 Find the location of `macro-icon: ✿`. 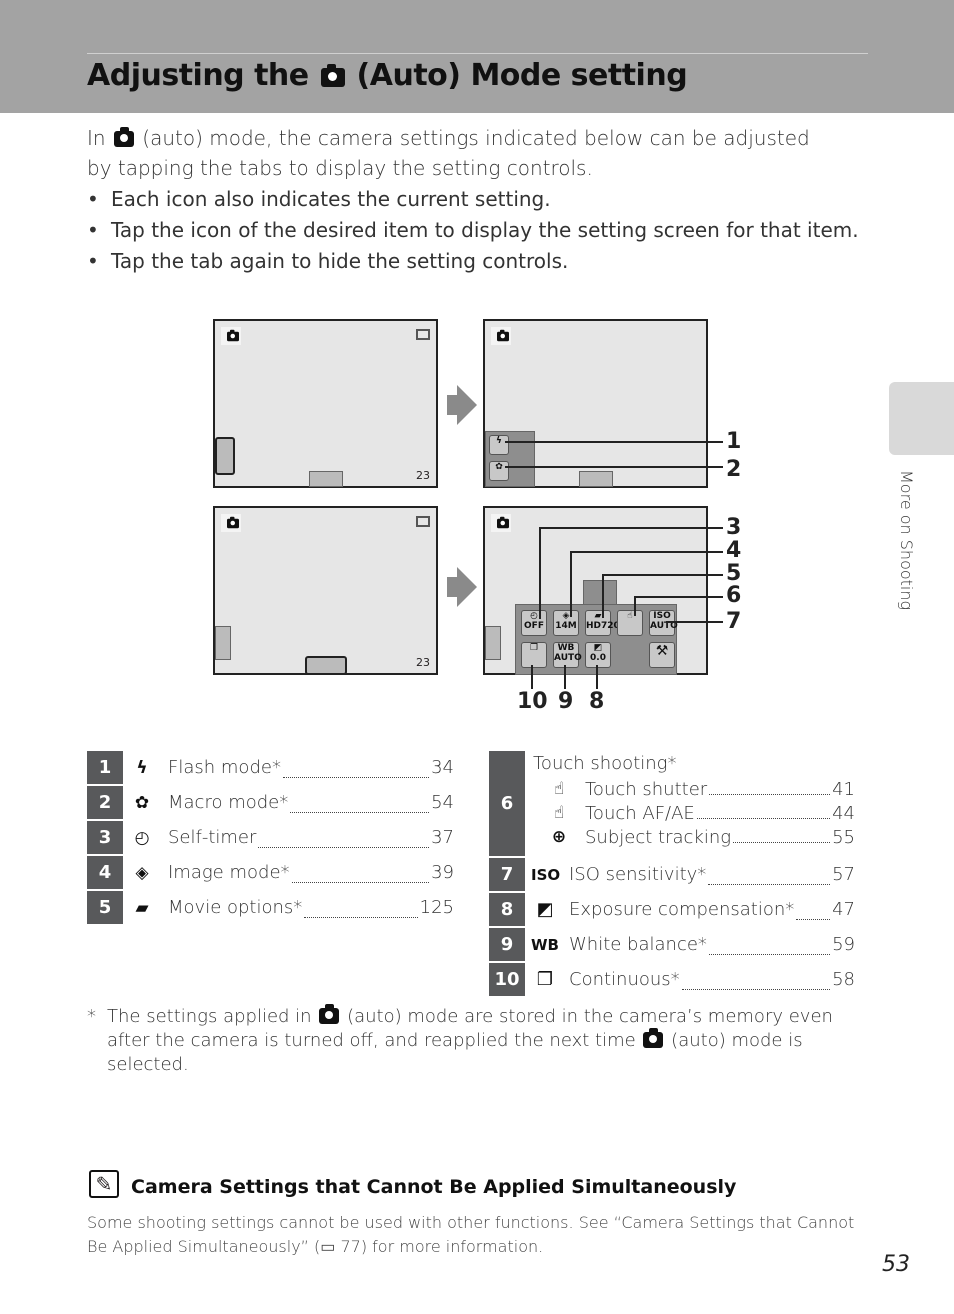

macro-icon: ✿ is located at coordinates (142, 802).